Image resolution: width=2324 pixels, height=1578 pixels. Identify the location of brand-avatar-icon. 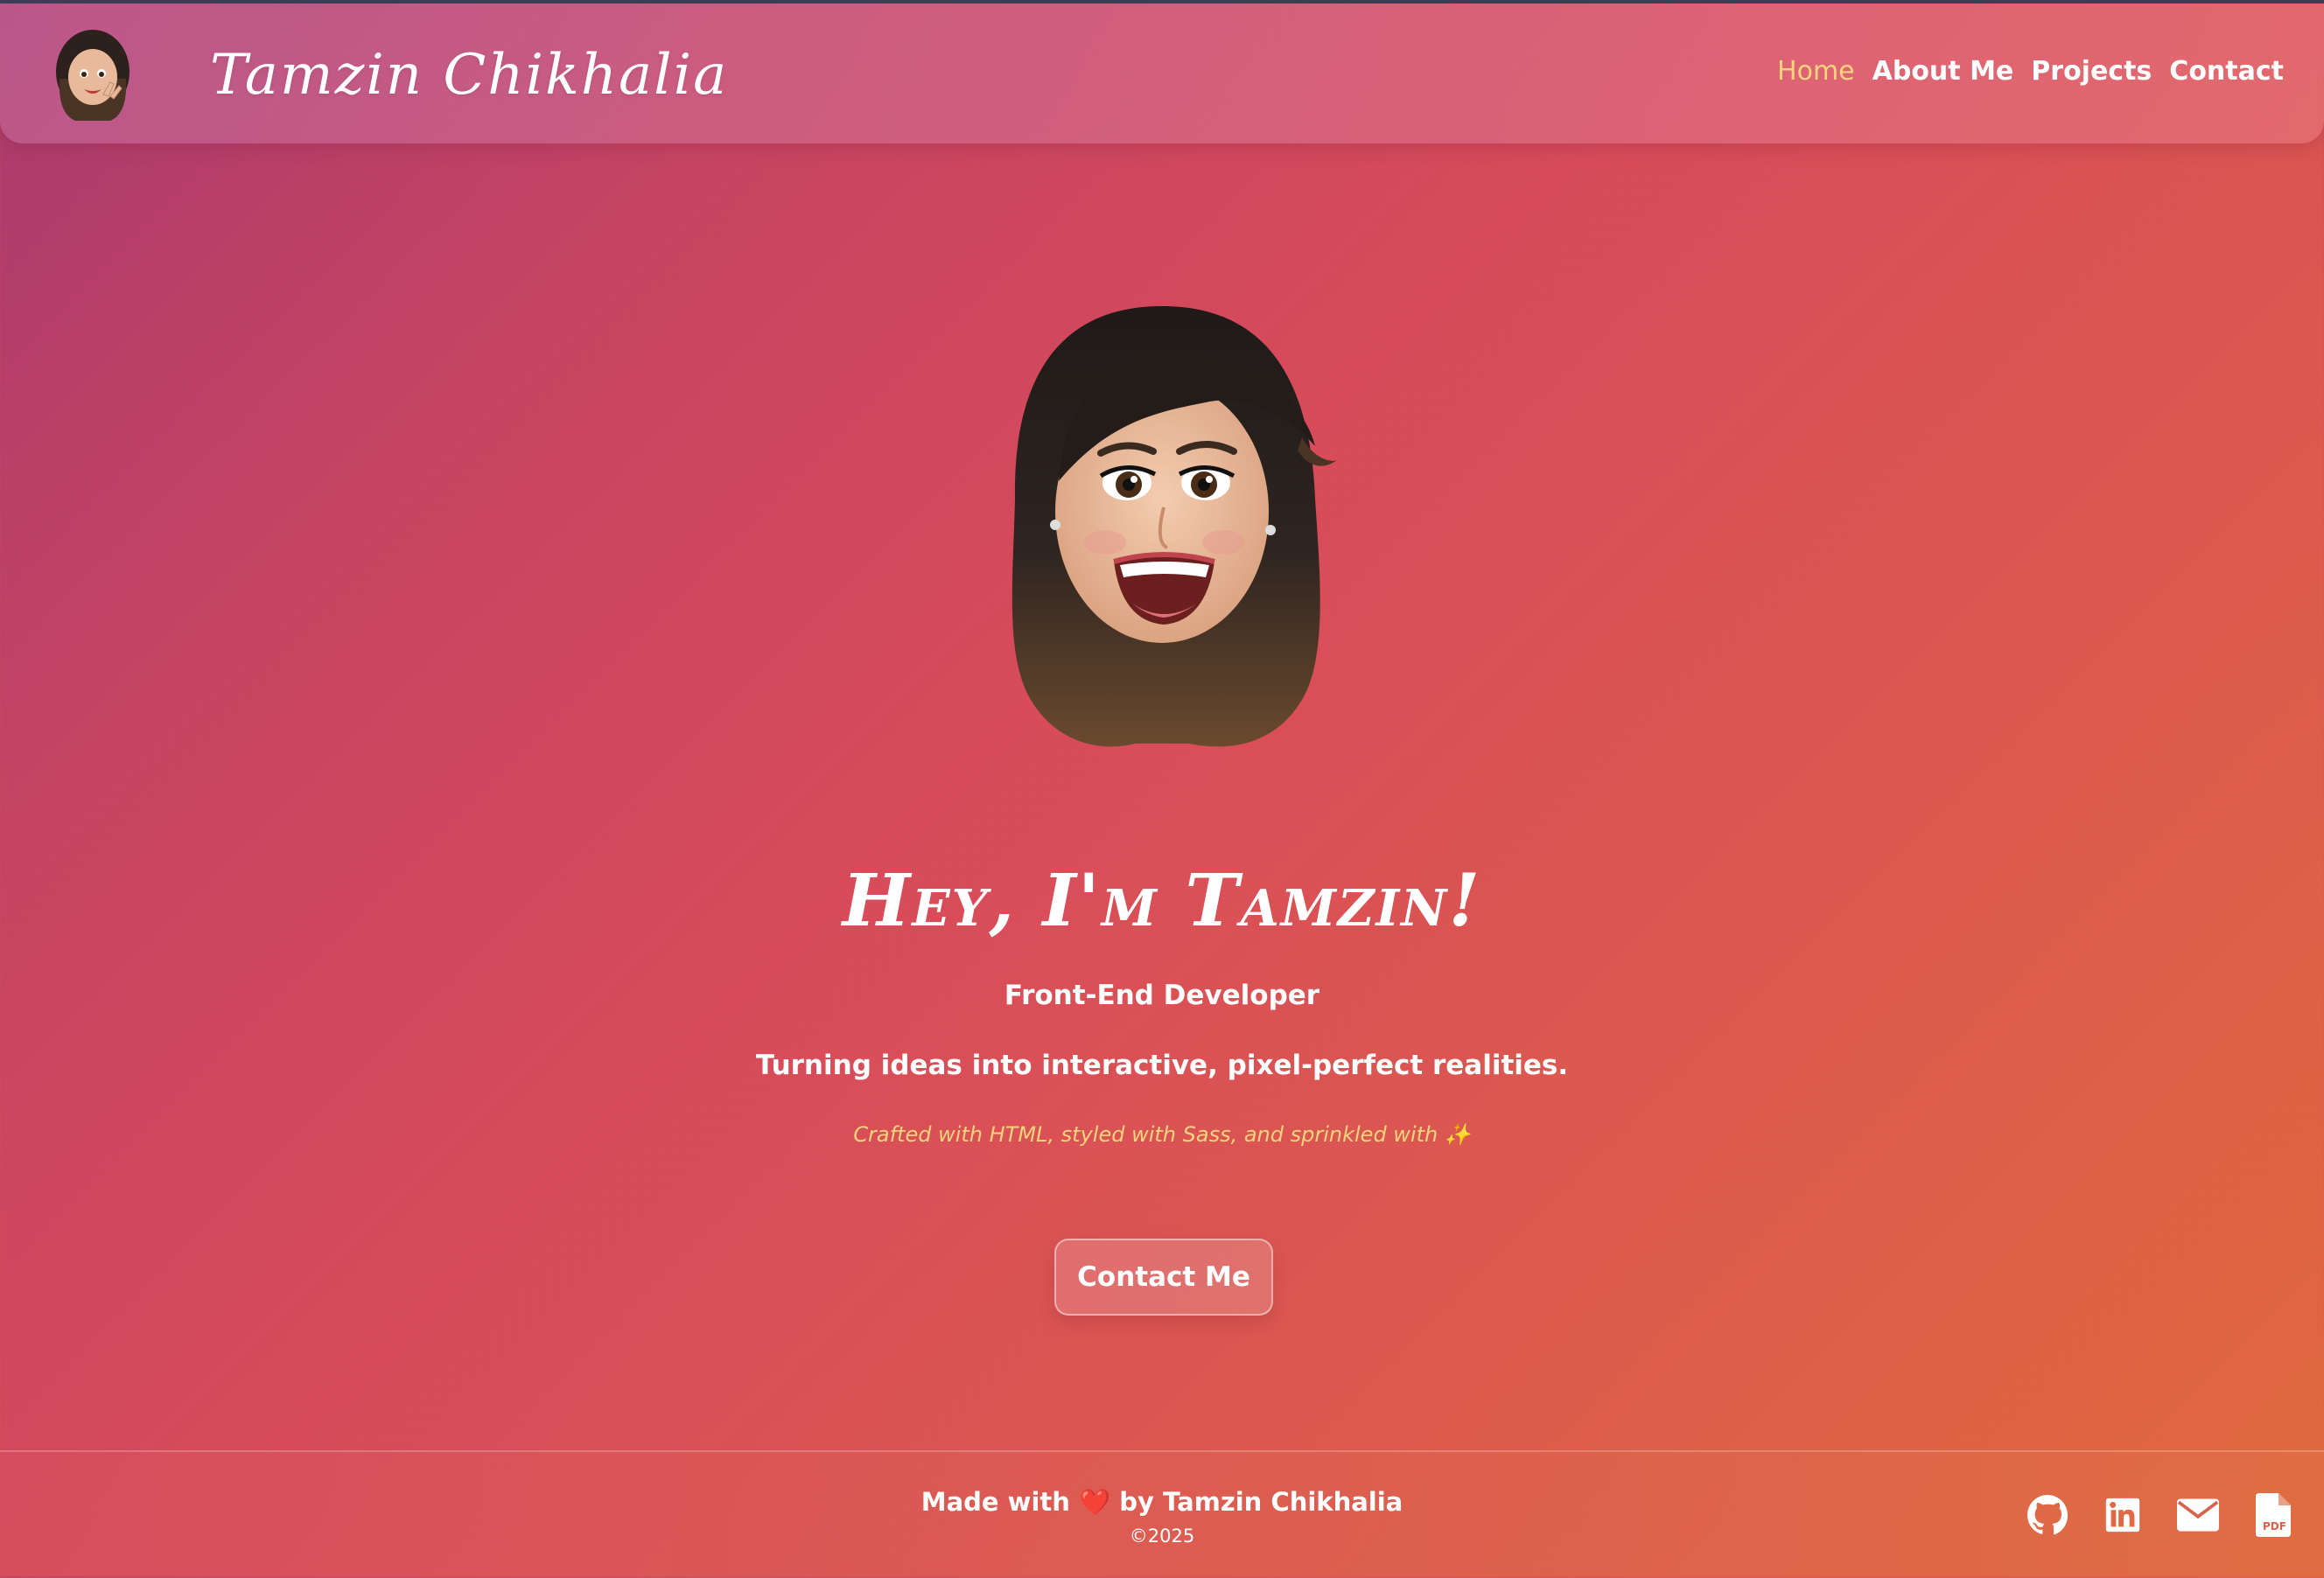
(92, 75).